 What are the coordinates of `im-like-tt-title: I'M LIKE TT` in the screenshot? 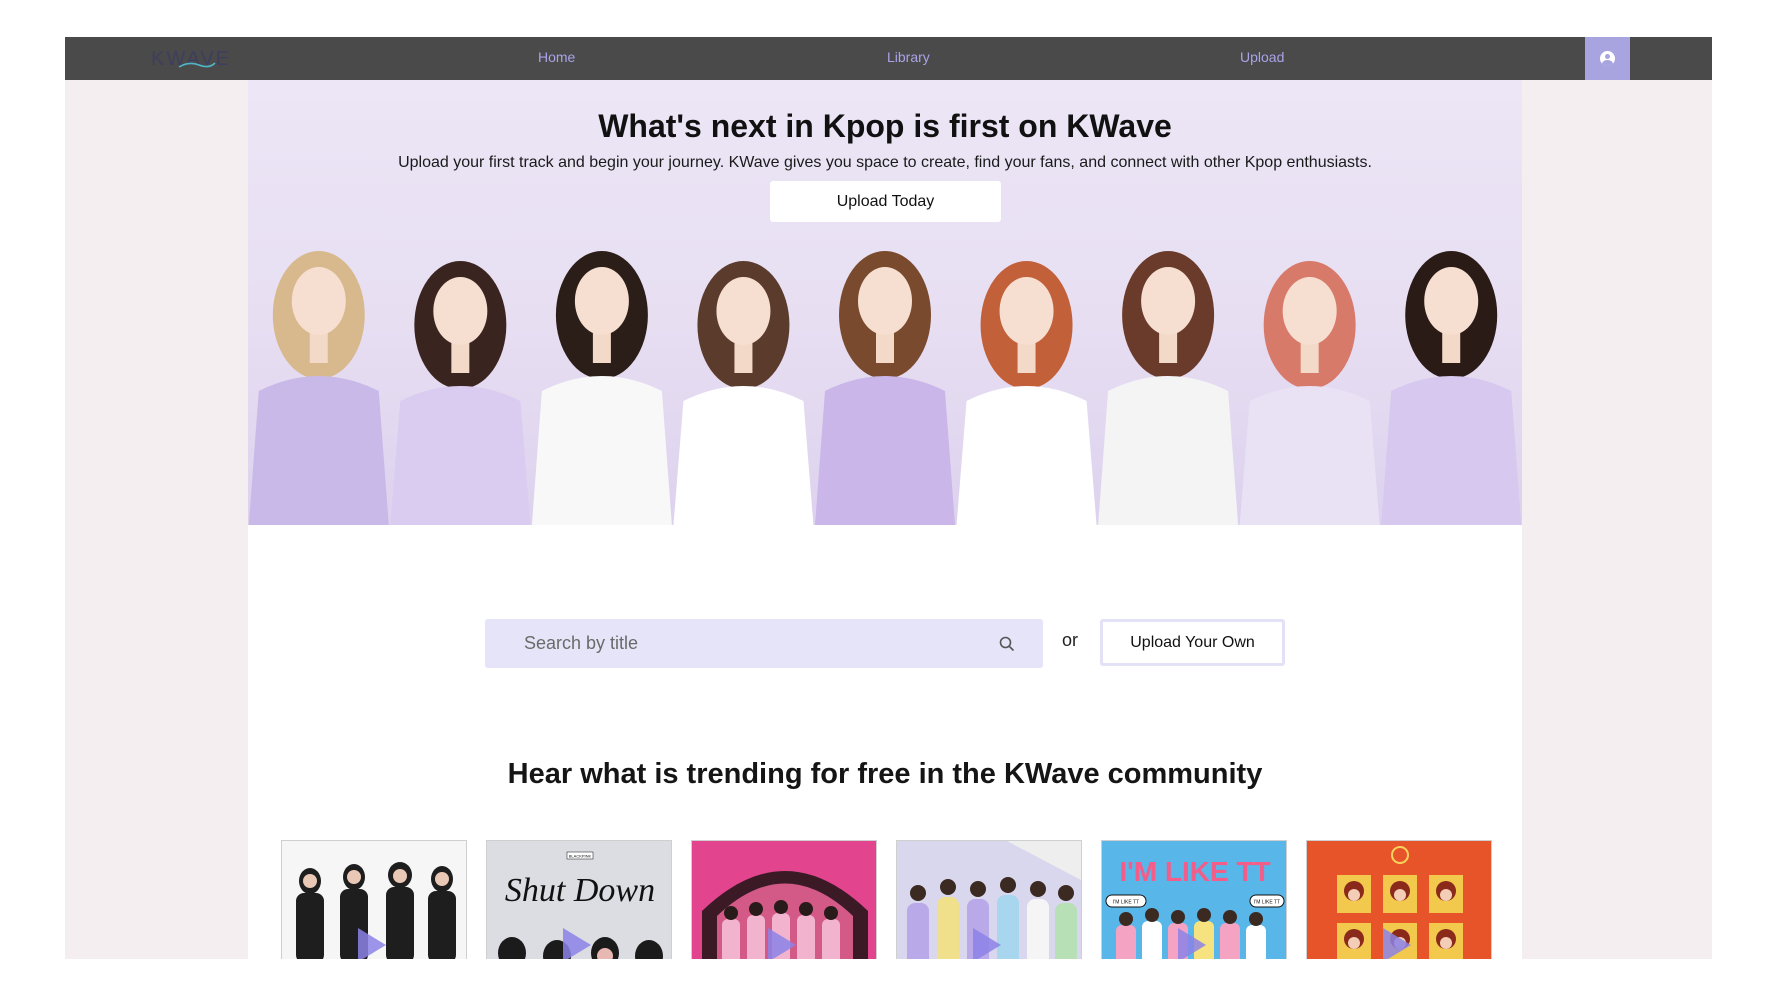 It's located at (1194, 871).